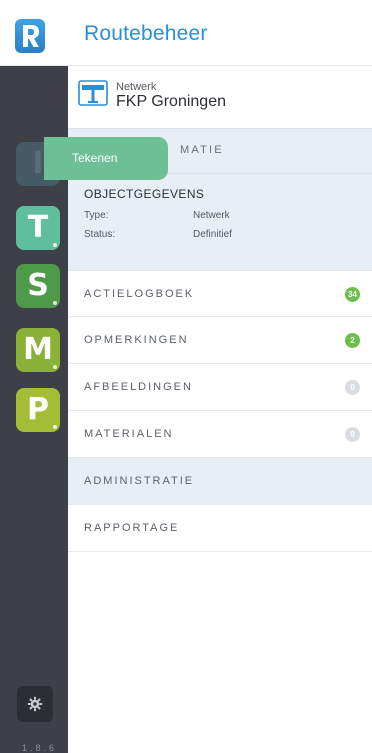 Image resolution: width=372 pixels, height=753 pixels. Describe the element at coordinates (136, 87) in the screenshot. I see `network-label: Netwerk` at that location.